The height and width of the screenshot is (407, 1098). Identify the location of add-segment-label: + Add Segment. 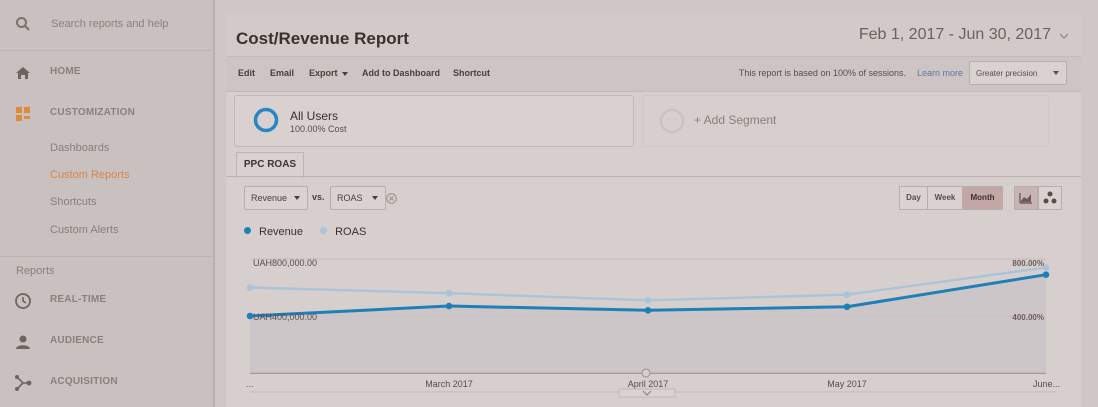
(735, 120).